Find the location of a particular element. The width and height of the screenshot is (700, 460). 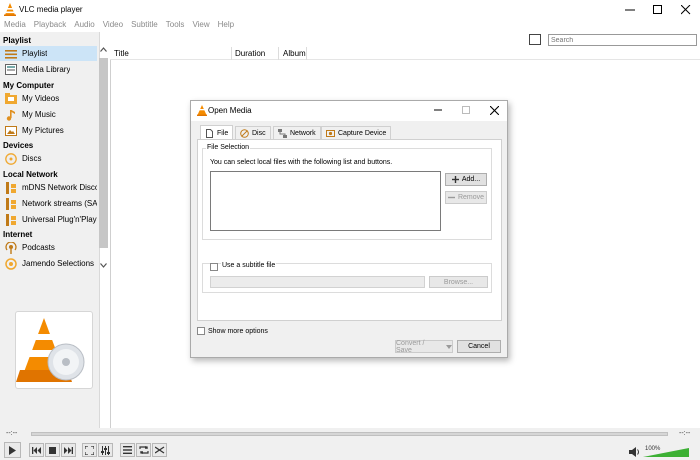

media-library-icon is located at coordinates (11, 70).